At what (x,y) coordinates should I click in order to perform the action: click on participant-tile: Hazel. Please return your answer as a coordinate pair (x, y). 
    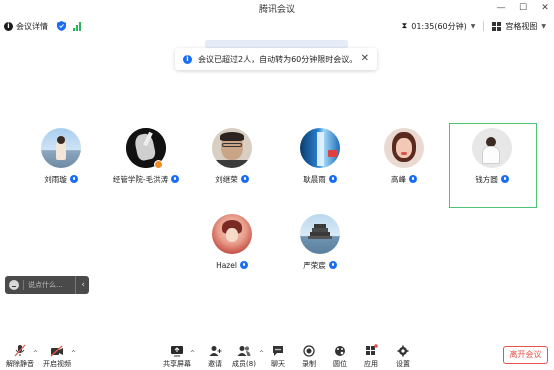
    Looking at the image, I should click on (232, 242).